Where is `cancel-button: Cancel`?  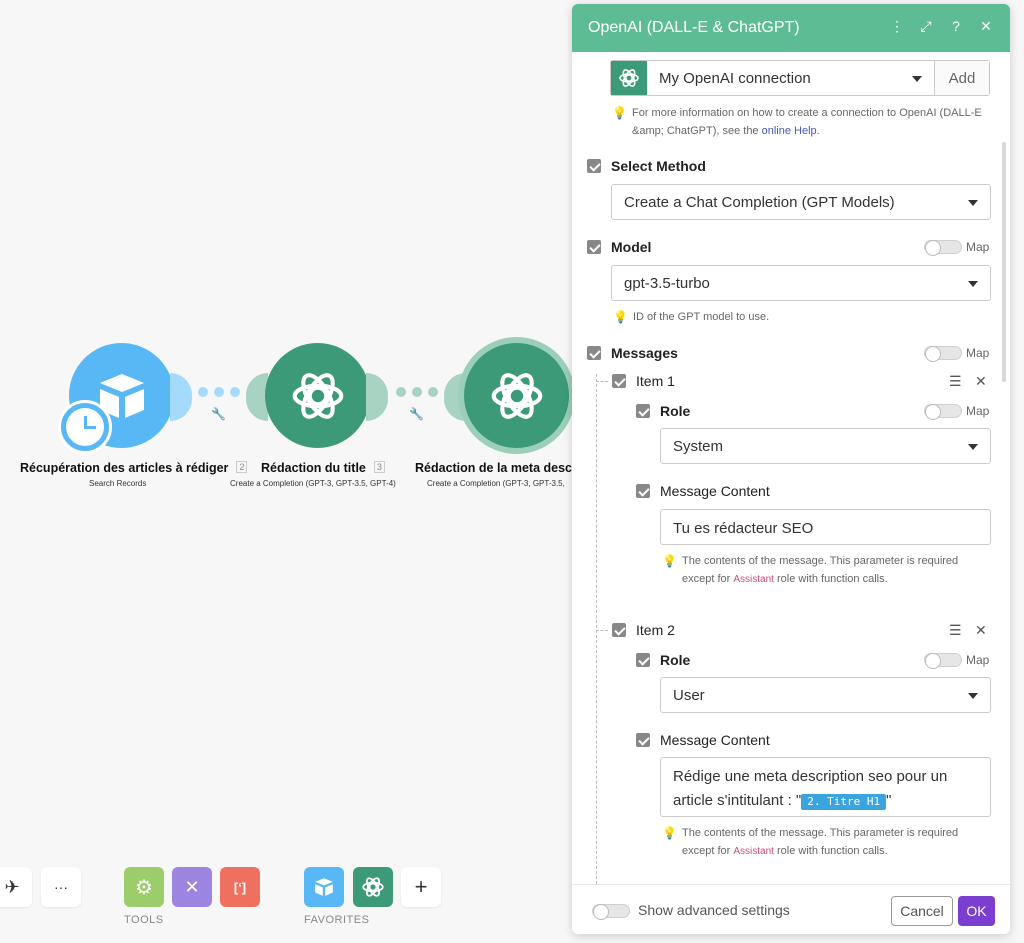 cancel-button: Cancel is located at coordinates (922, 911).